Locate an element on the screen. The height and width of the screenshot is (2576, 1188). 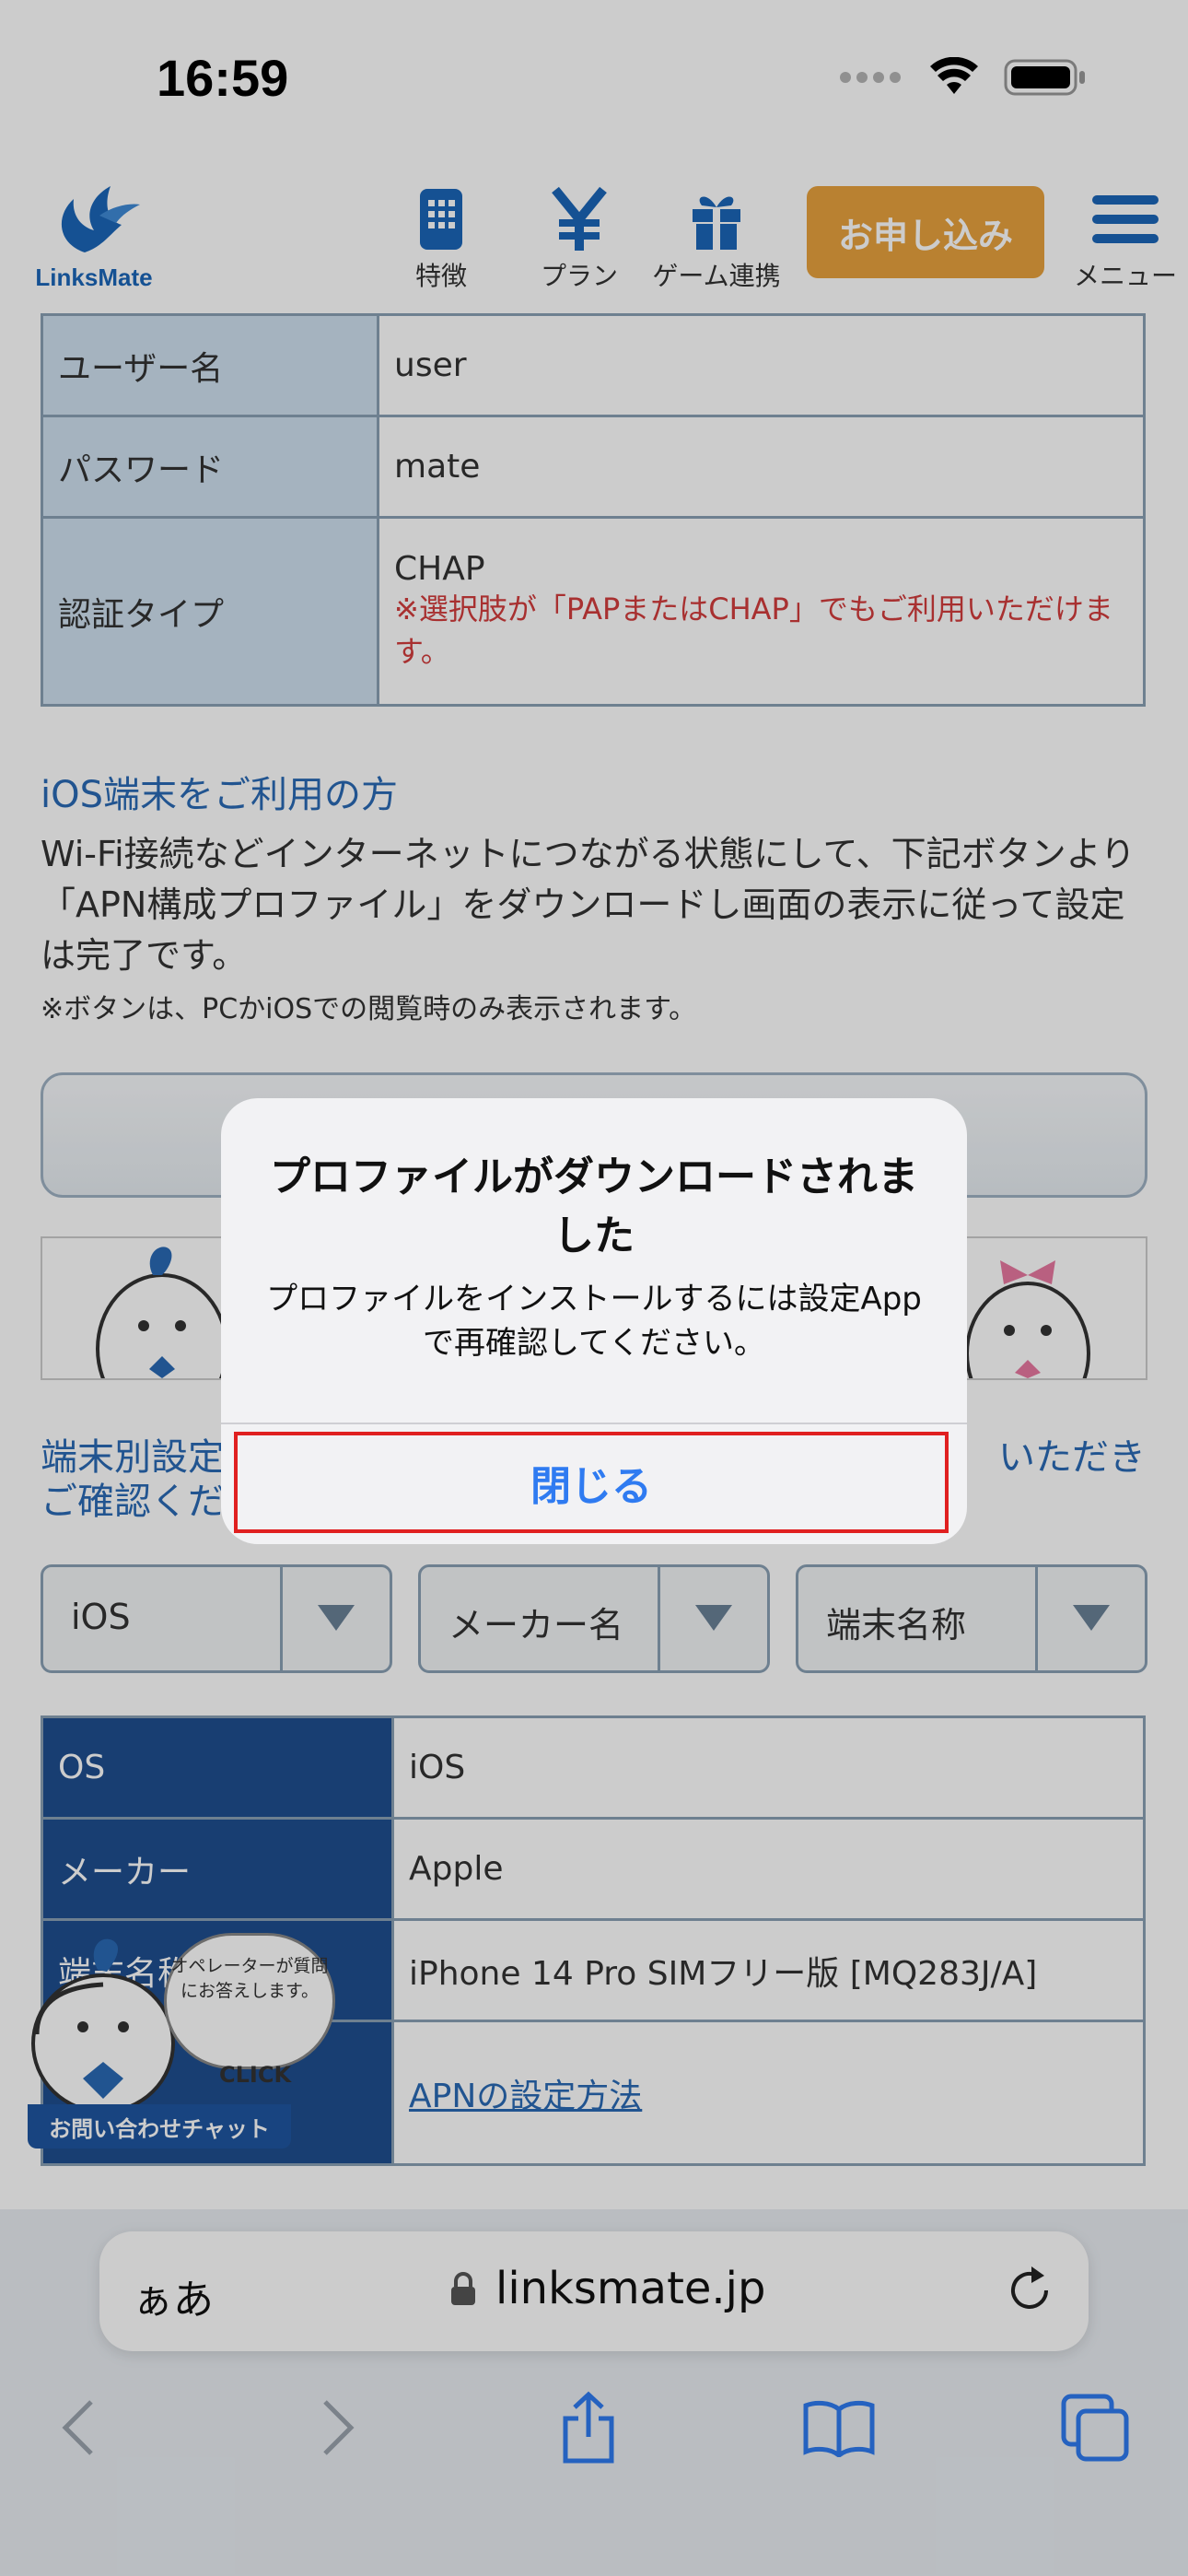
alert-message: プロファイルをインストールするには設定Appで再確認してください。 is located at coordinates (594, 1321).